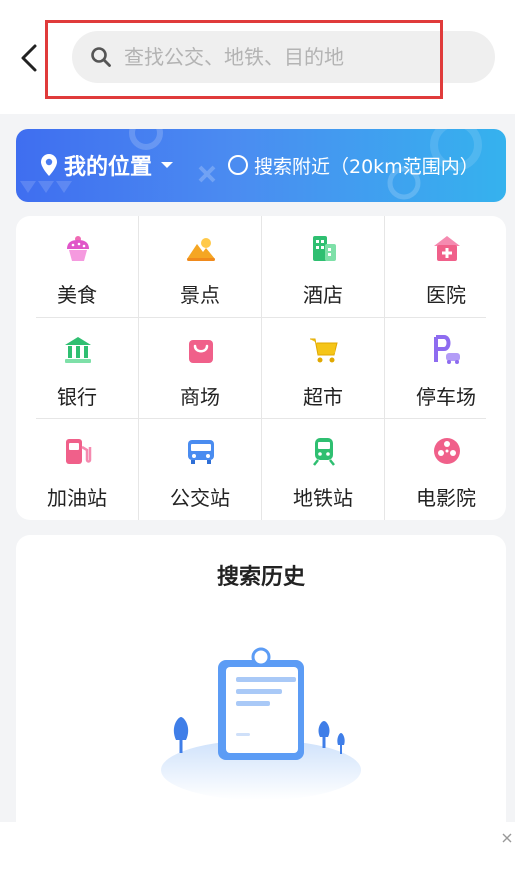  Describe the element at coordinates (260, 577) in the screenshot. I see `search-history-title: 搜索历史` at that location.